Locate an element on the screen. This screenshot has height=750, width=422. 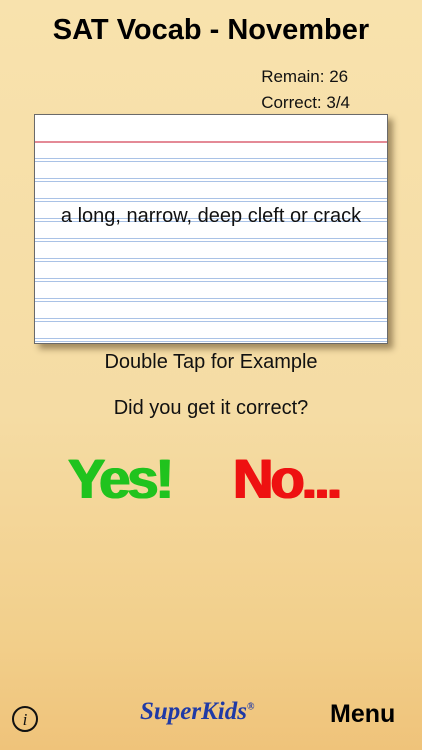
score-panel: Remain: 26 Correct: 3/4 is located at coordinates (305, 90).